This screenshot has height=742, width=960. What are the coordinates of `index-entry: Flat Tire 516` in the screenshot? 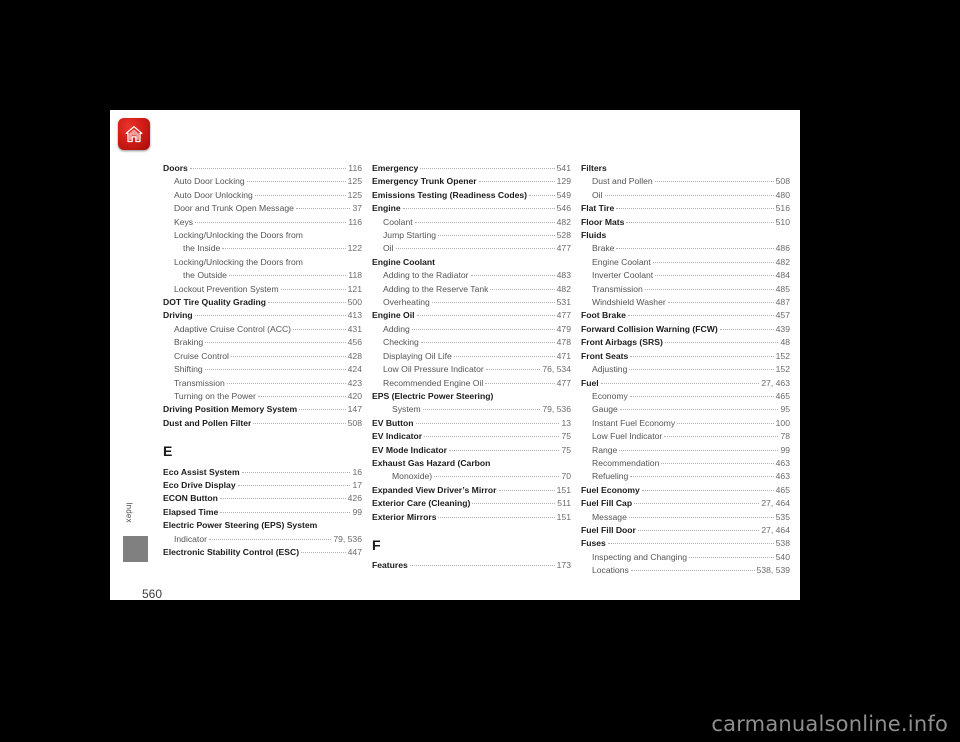 It's located at (685, 208).